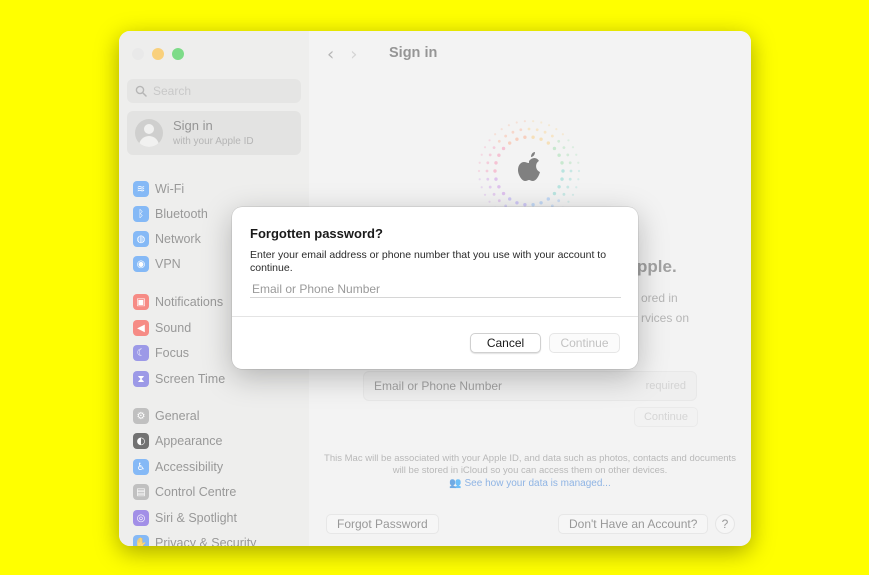 Image resolution: width=869 pixels, height=575 pixels. I want to click on dialog-title: Forgotten password?, so click(316, 233).